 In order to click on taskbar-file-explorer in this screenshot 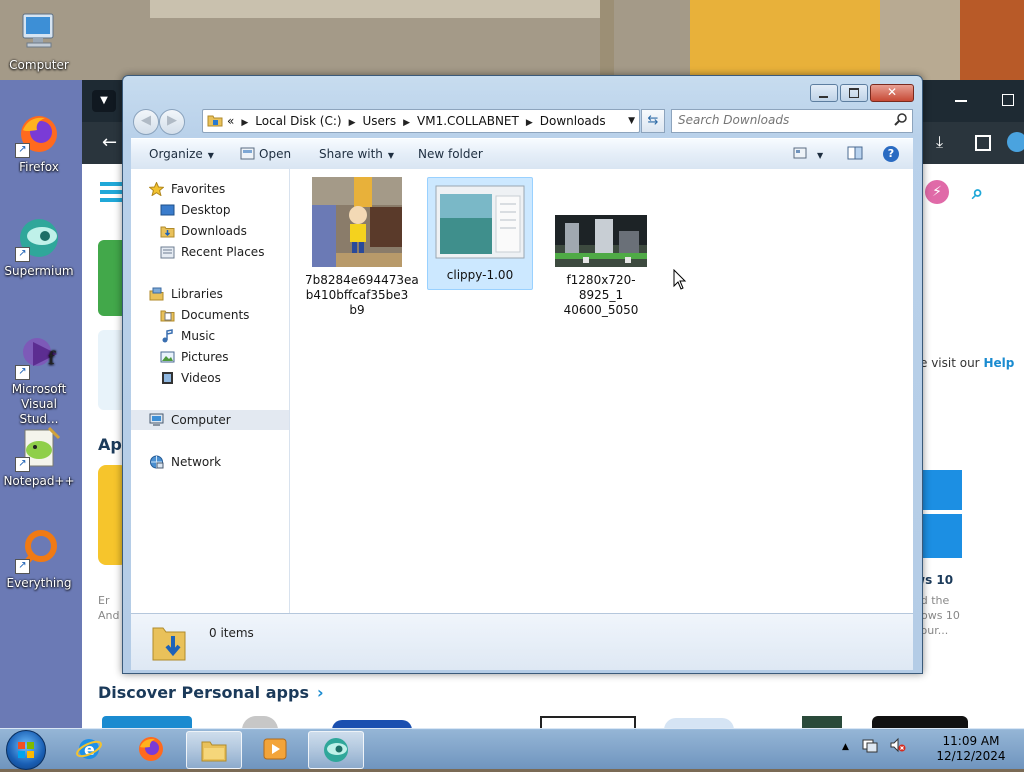, I will do `click(214, 750)`.